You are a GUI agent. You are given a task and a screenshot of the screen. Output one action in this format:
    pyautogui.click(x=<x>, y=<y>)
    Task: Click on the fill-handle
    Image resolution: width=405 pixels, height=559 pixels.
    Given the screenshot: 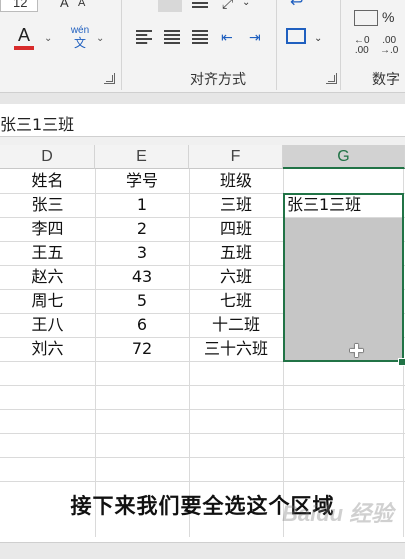 What is the action you would take?
    pyautogui.click(x=401, y=362)
    